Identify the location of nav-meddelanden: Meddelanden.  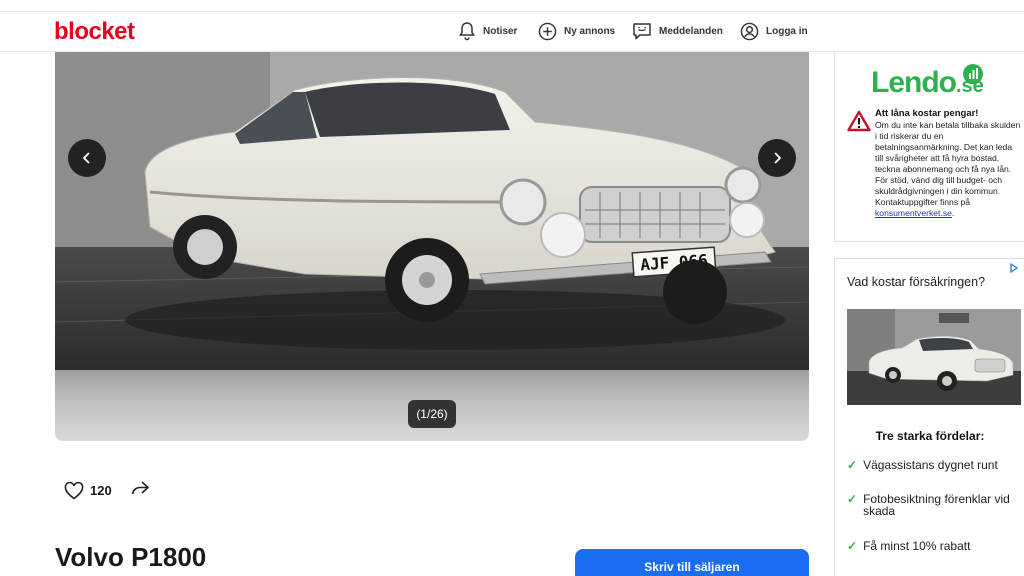
(677, 31).